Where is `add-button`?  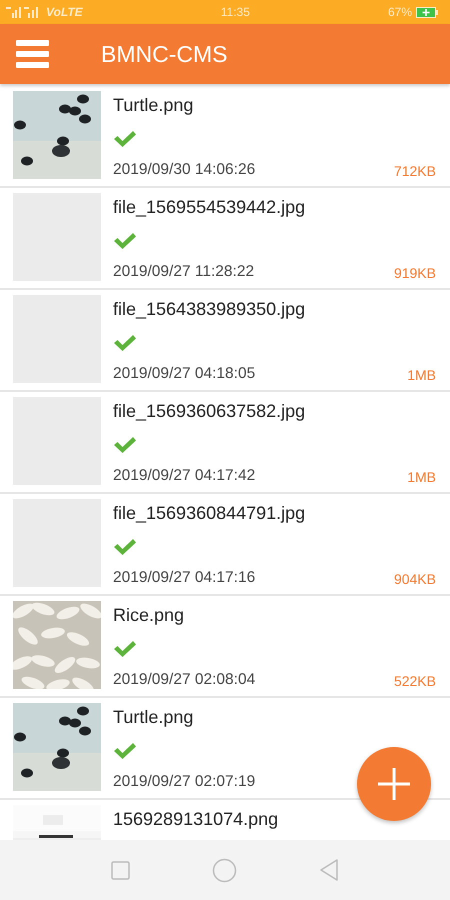 add-button is located at coordinates (394, 784).